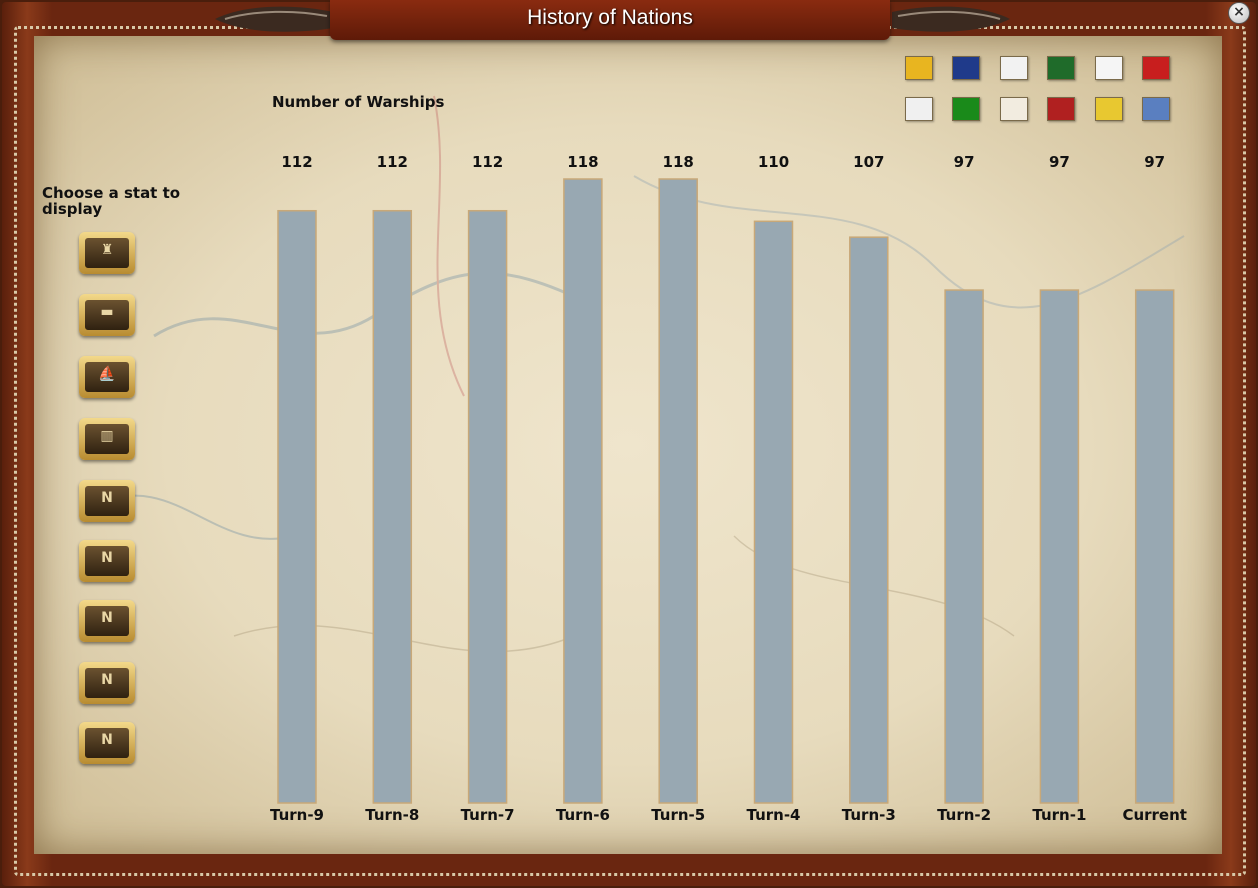 The height and width of the screenshot is (888, 1258). I want to click on value-label-current: 97, so click(1154, 162).